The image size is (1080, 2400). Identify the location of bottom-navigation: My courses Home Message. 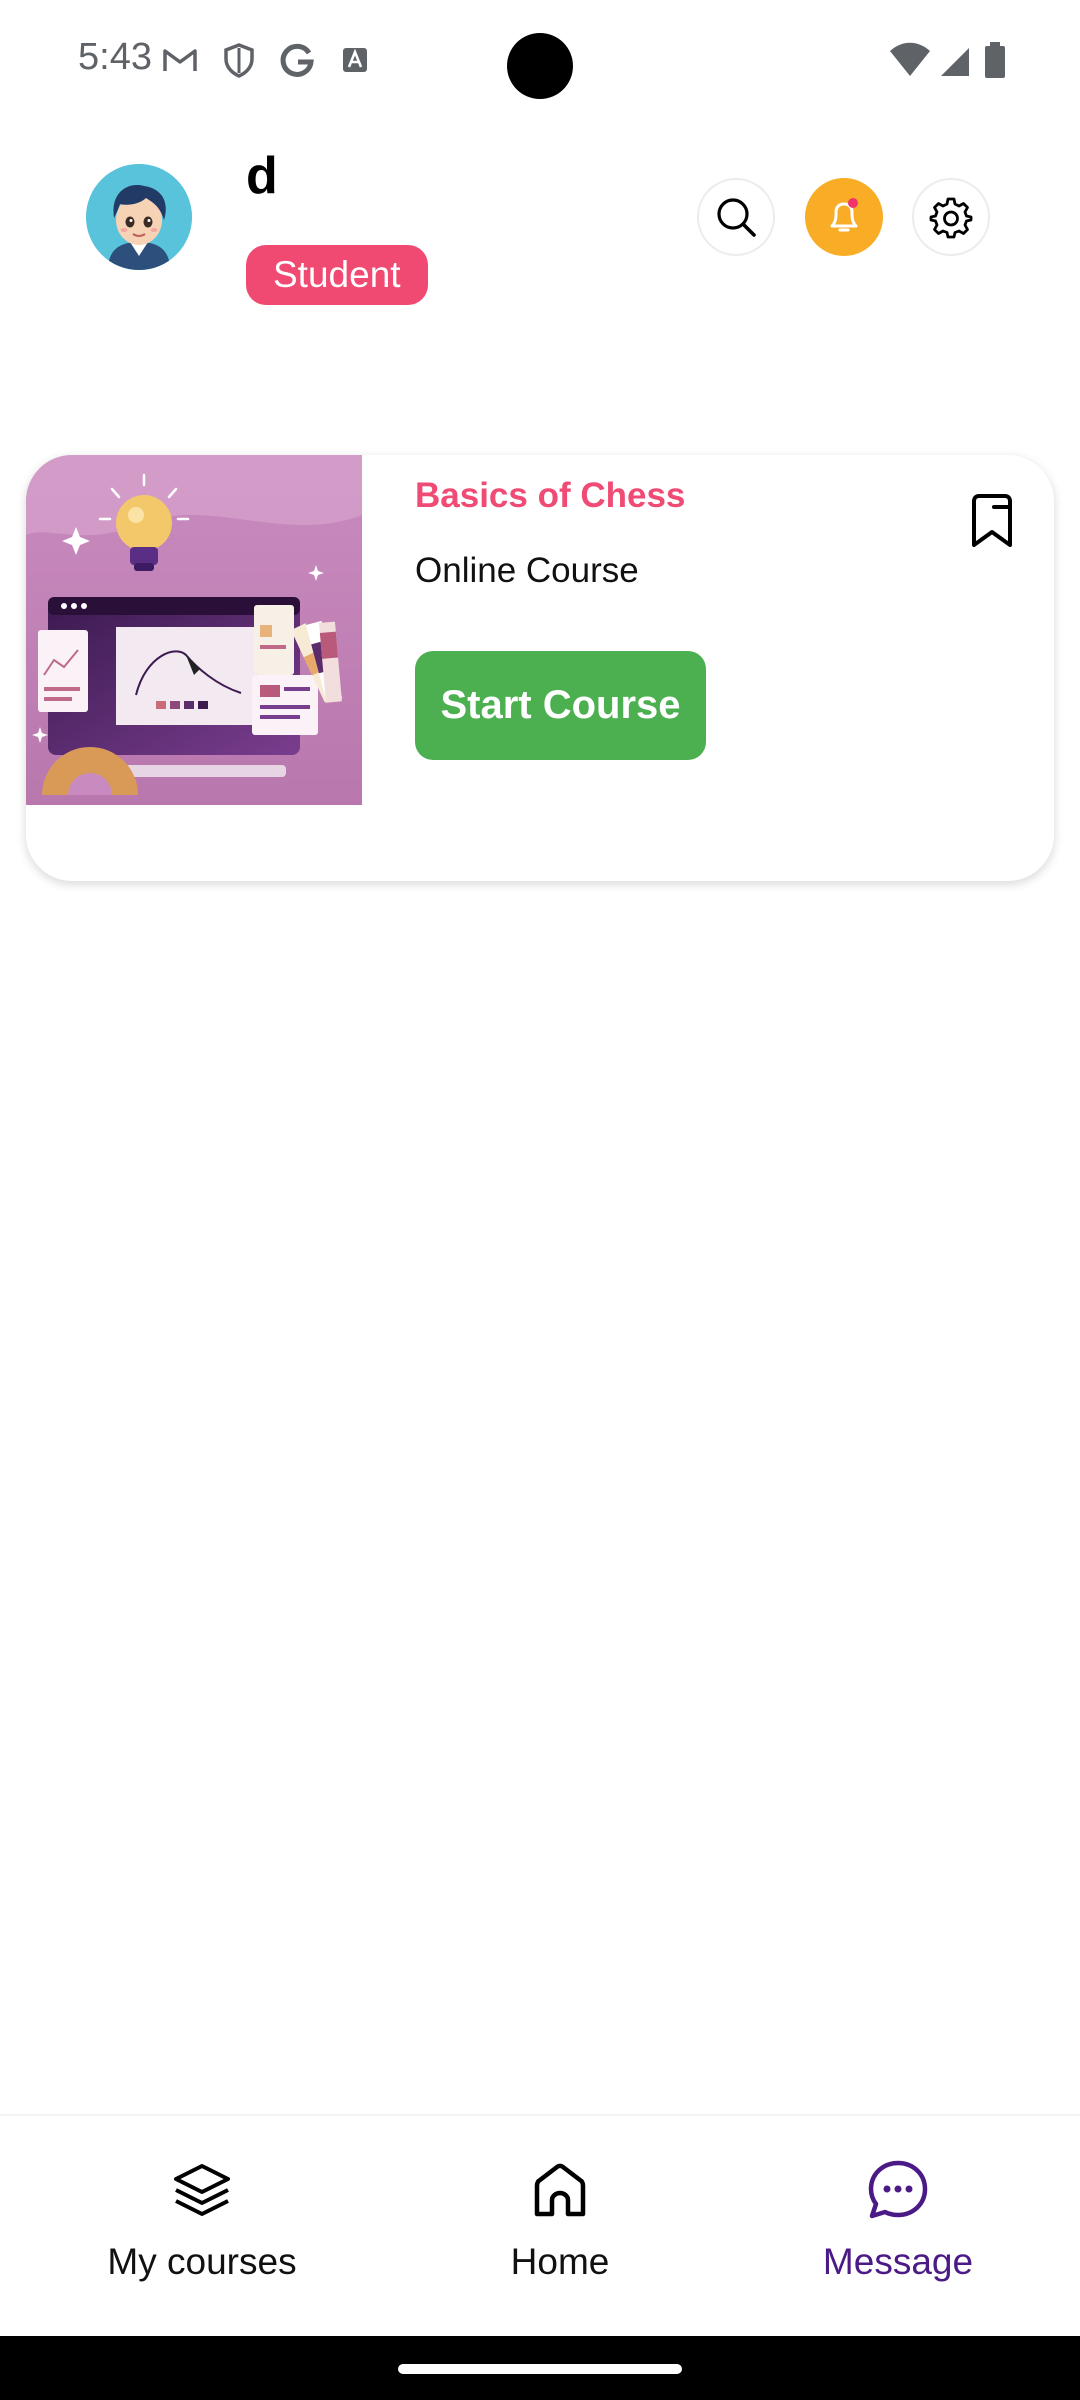
(540, 2226).